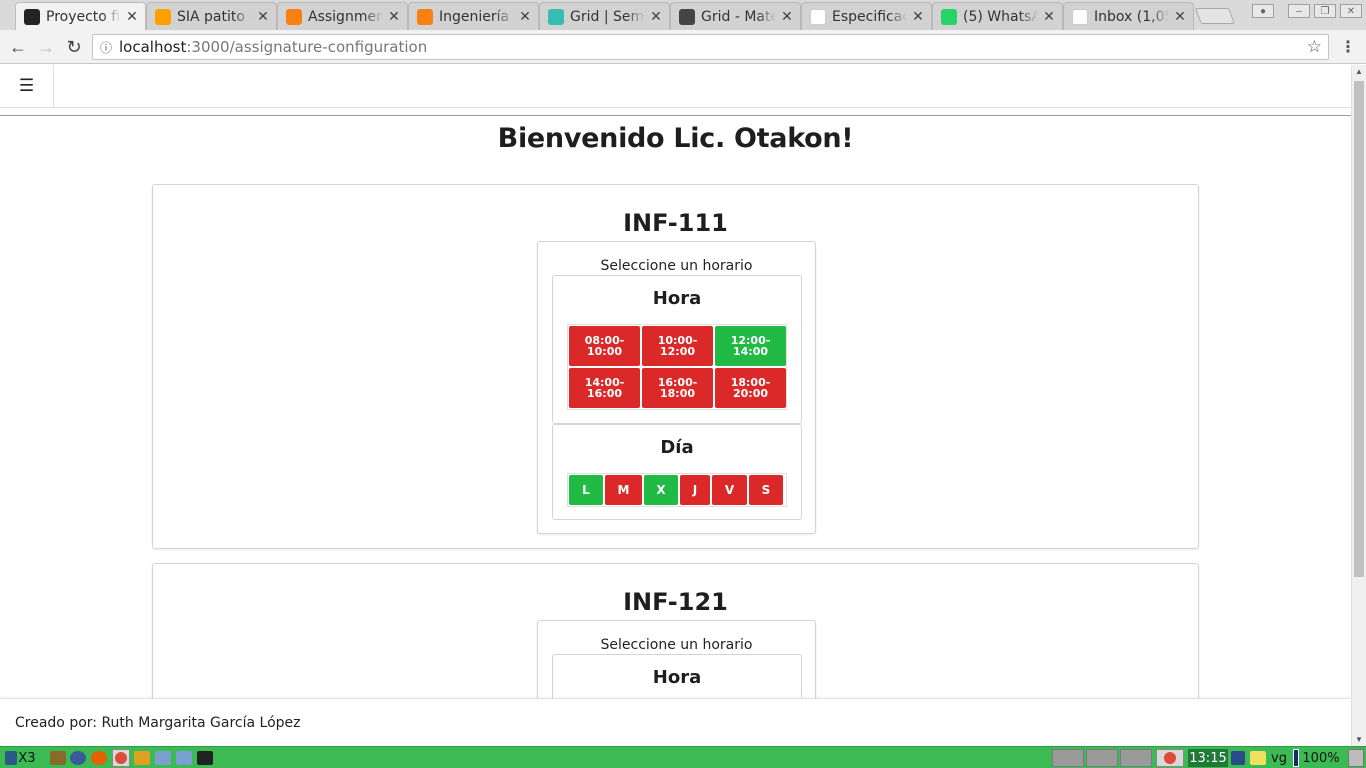 The image size is (1366, 768). Describe the element at coordinates (58, 758) in the screenshot. I see `app-launcher-icon` at that location.